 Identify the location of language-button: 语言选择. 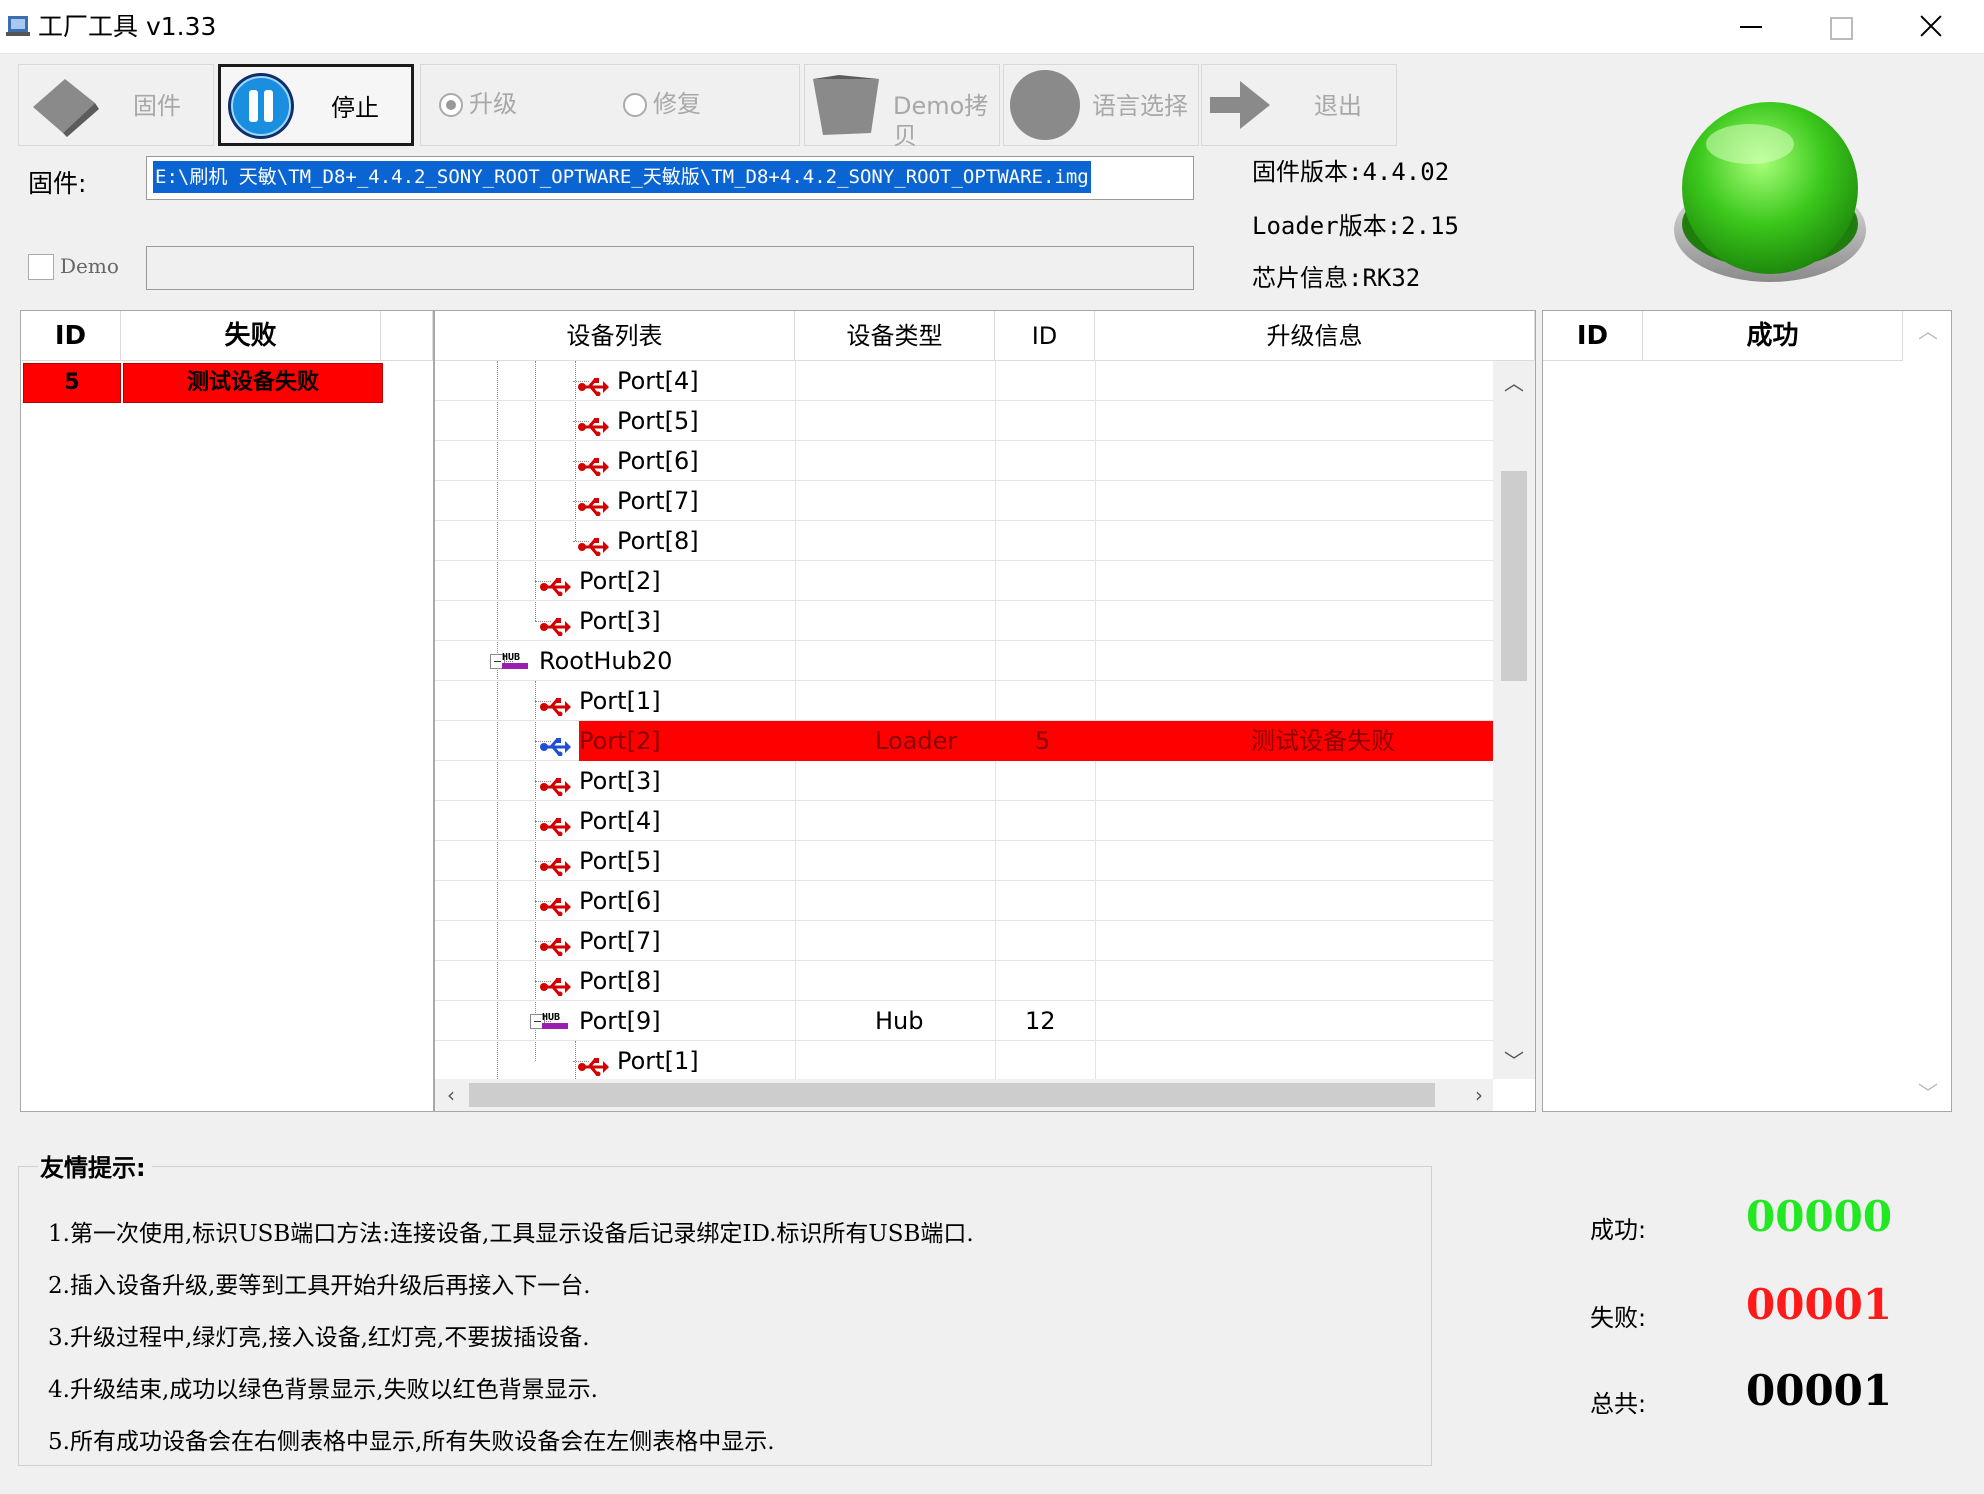
(1101, 105).